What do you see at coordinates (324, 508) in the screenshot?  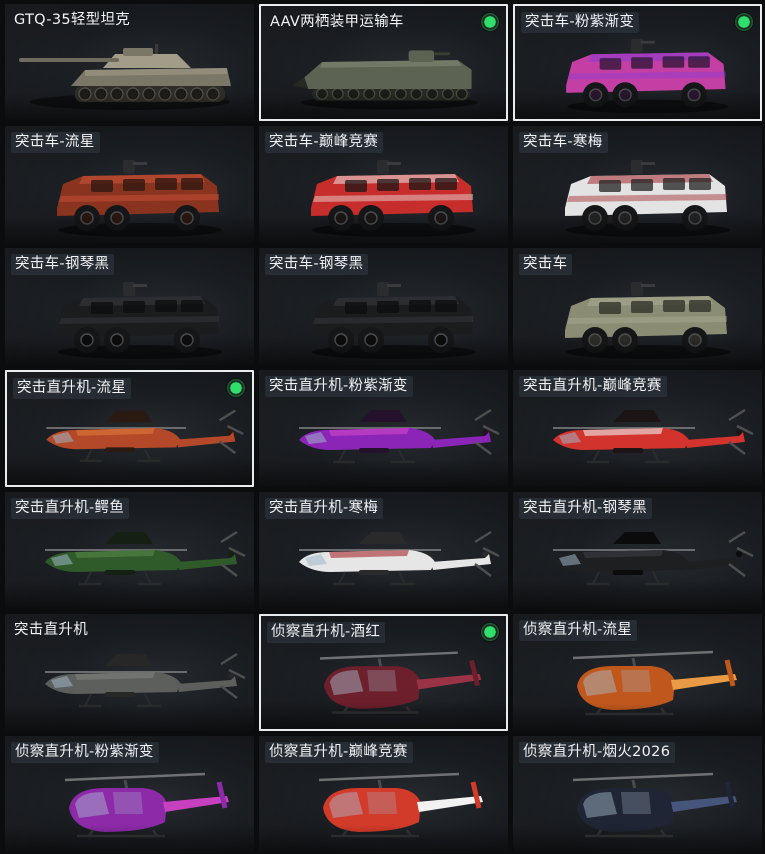 I see `vehicle-skin-name: 突击直升机-寒梅` at bounding box center [324, 508].